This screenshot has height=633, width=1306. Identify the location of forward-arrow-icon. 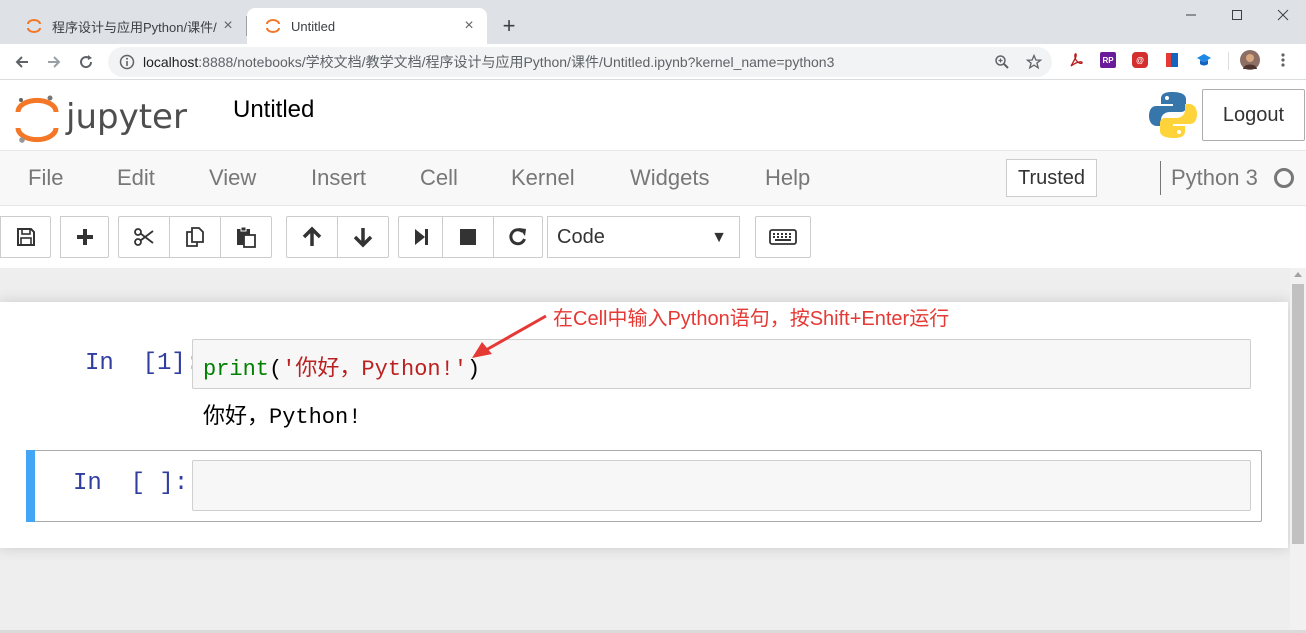
(54, 62).